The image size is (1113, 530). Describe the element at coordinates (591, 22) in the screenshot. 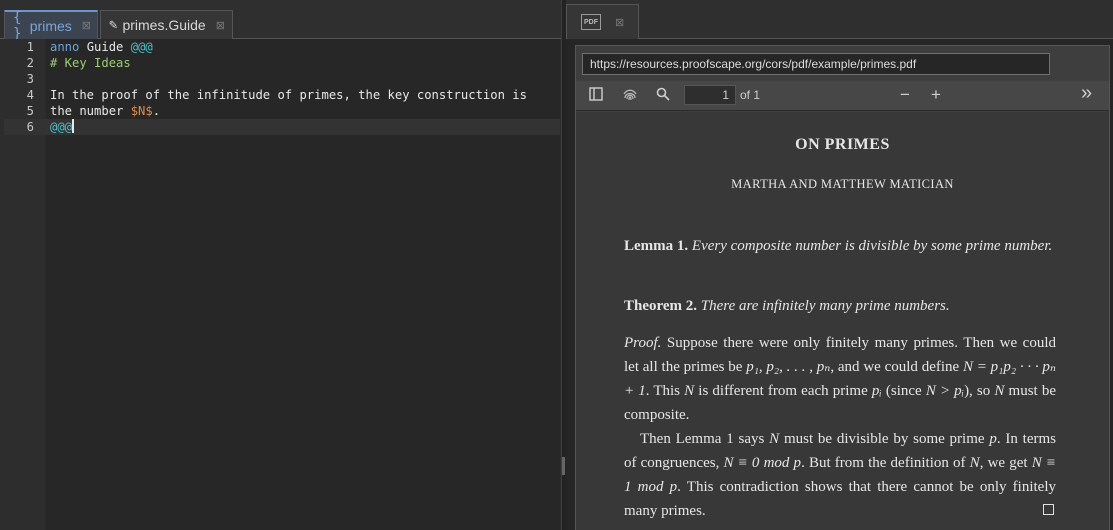

I see `pdf-file-icon: PDF` at that location.